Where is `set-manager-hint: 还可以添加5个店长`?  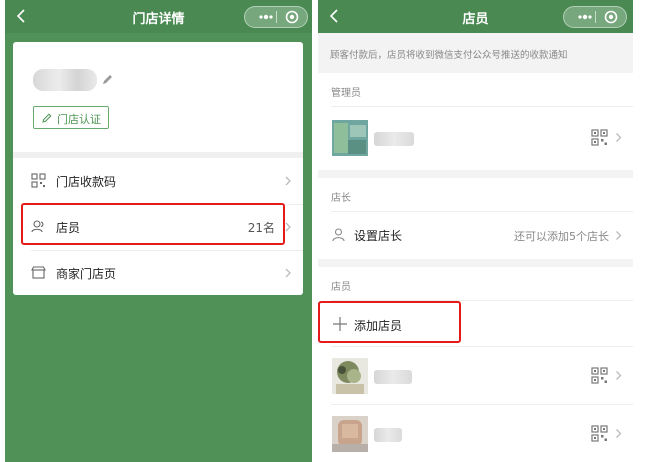
set-manager-hint: 还可以添加5个店长 is located at coordinates (561, 236).